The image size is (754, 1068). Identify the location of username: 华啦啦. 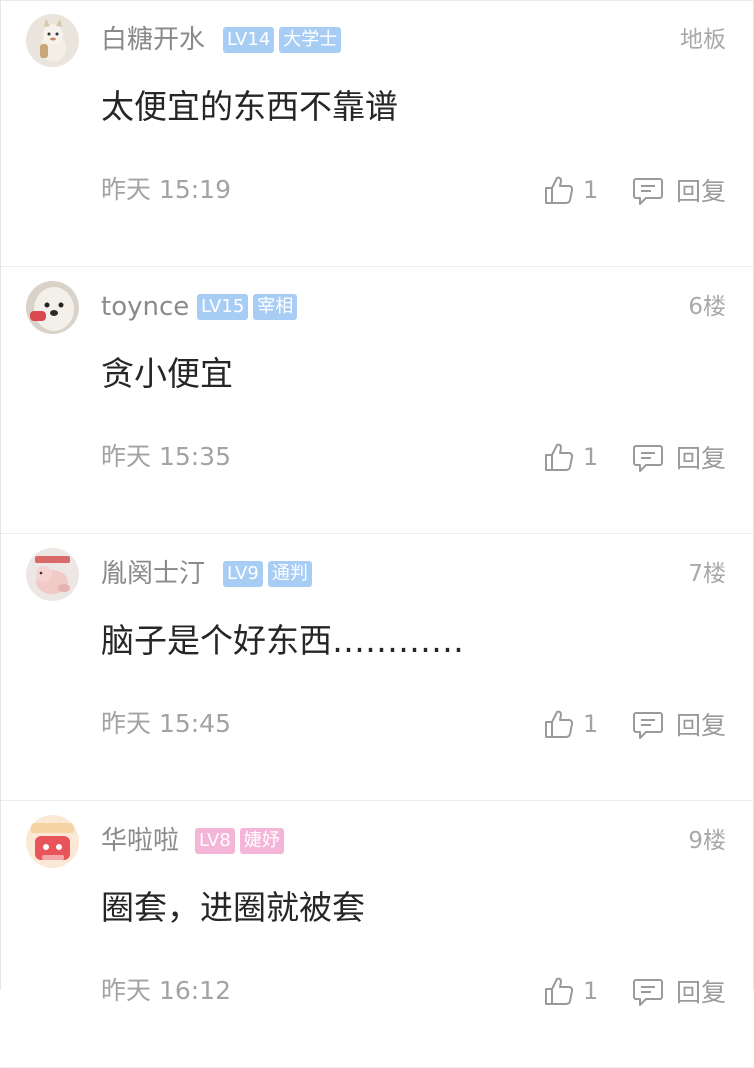
(140, 841).